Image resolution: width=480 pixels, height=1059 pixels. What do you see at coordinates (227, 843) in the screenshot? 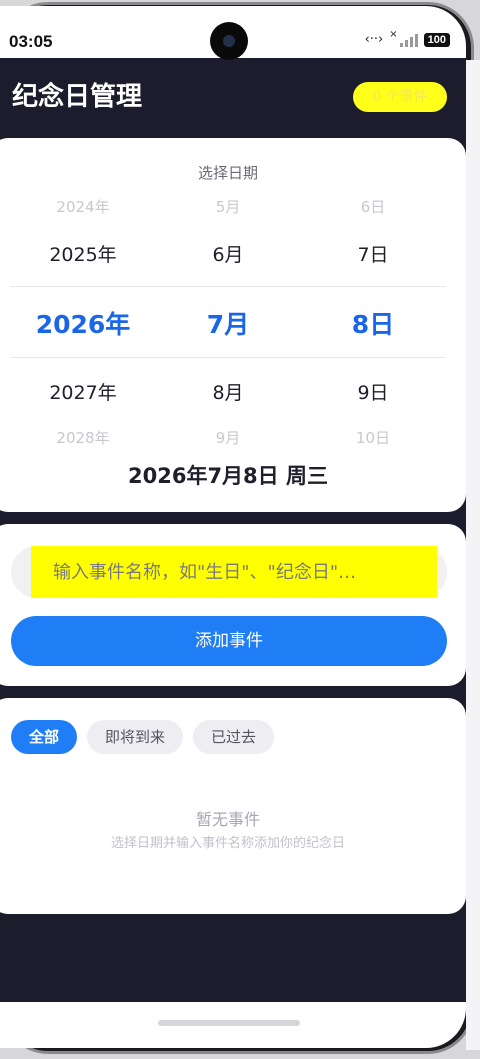
I see `empty-state-hint: 选择日期并输入事件名称添加你的纪念日` at bounding box center [227, 843].